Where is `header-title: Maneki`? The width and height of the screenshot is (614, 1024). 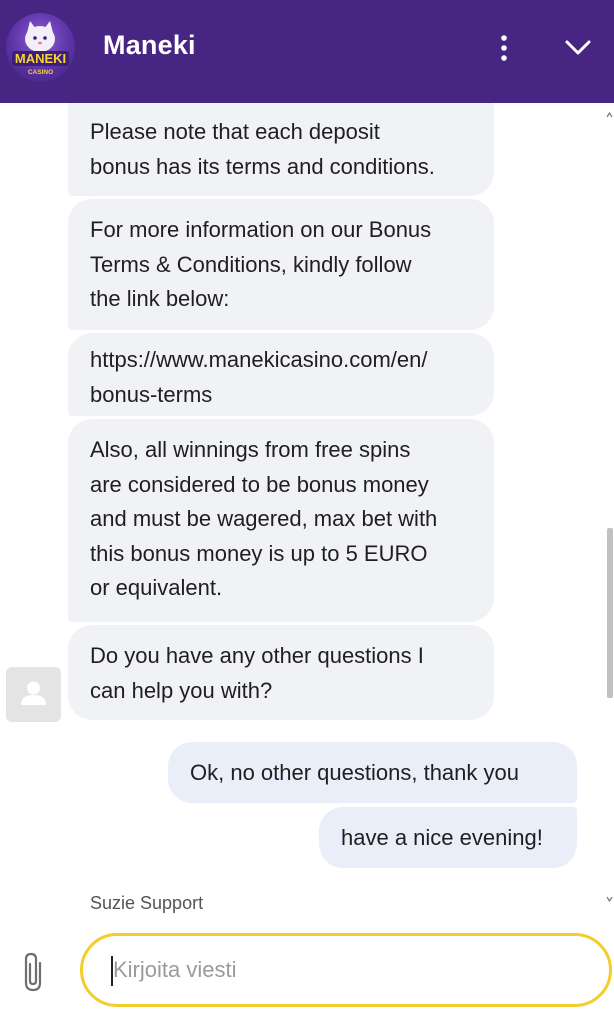
header-title: Maneki is located at coordinates (149, 45).